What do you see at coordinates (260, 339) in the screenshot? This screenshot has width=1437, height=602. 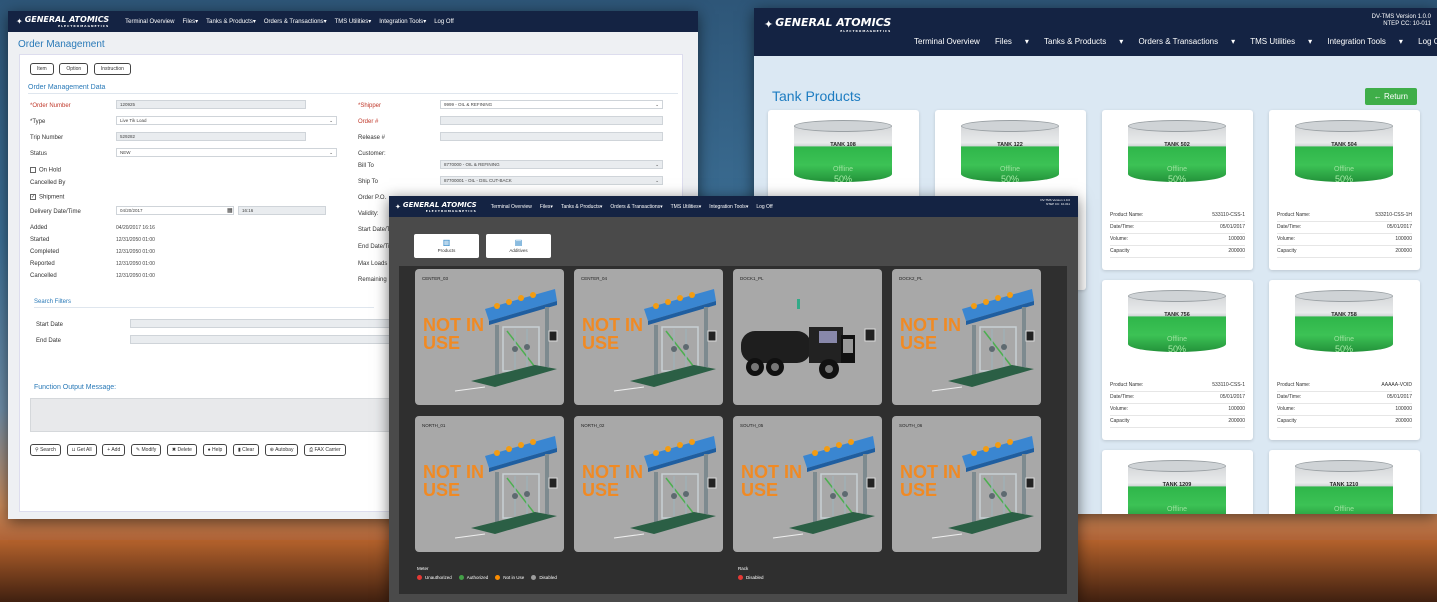 I see `end-date-field` at bounding box center [260, 339].